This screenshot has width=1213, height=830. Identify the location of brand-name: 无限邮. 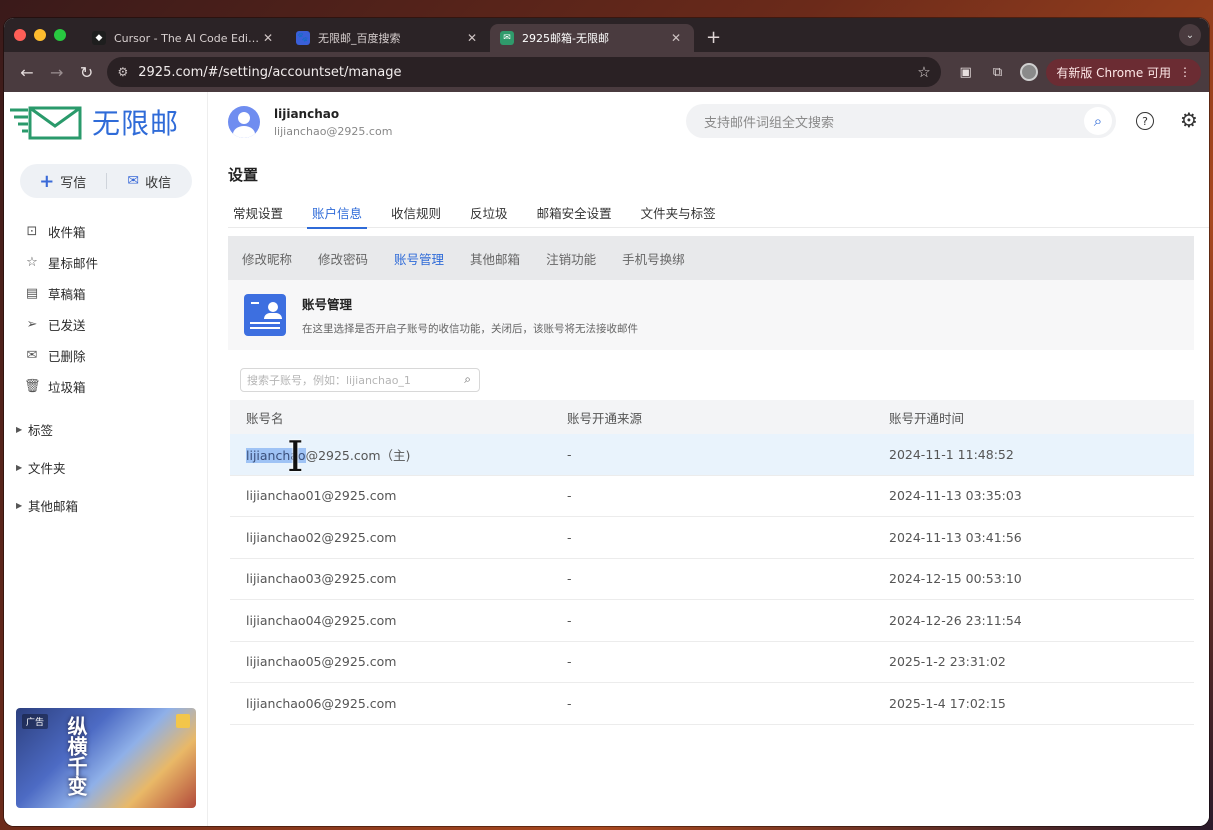
(136, 123).